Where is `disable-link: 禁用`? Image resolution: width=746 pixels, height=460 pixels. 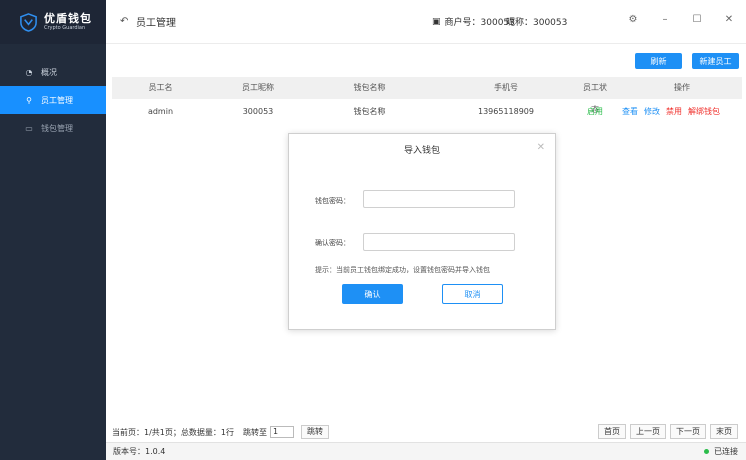
disable-link: 禁用 is located at coordinates (674, 111).